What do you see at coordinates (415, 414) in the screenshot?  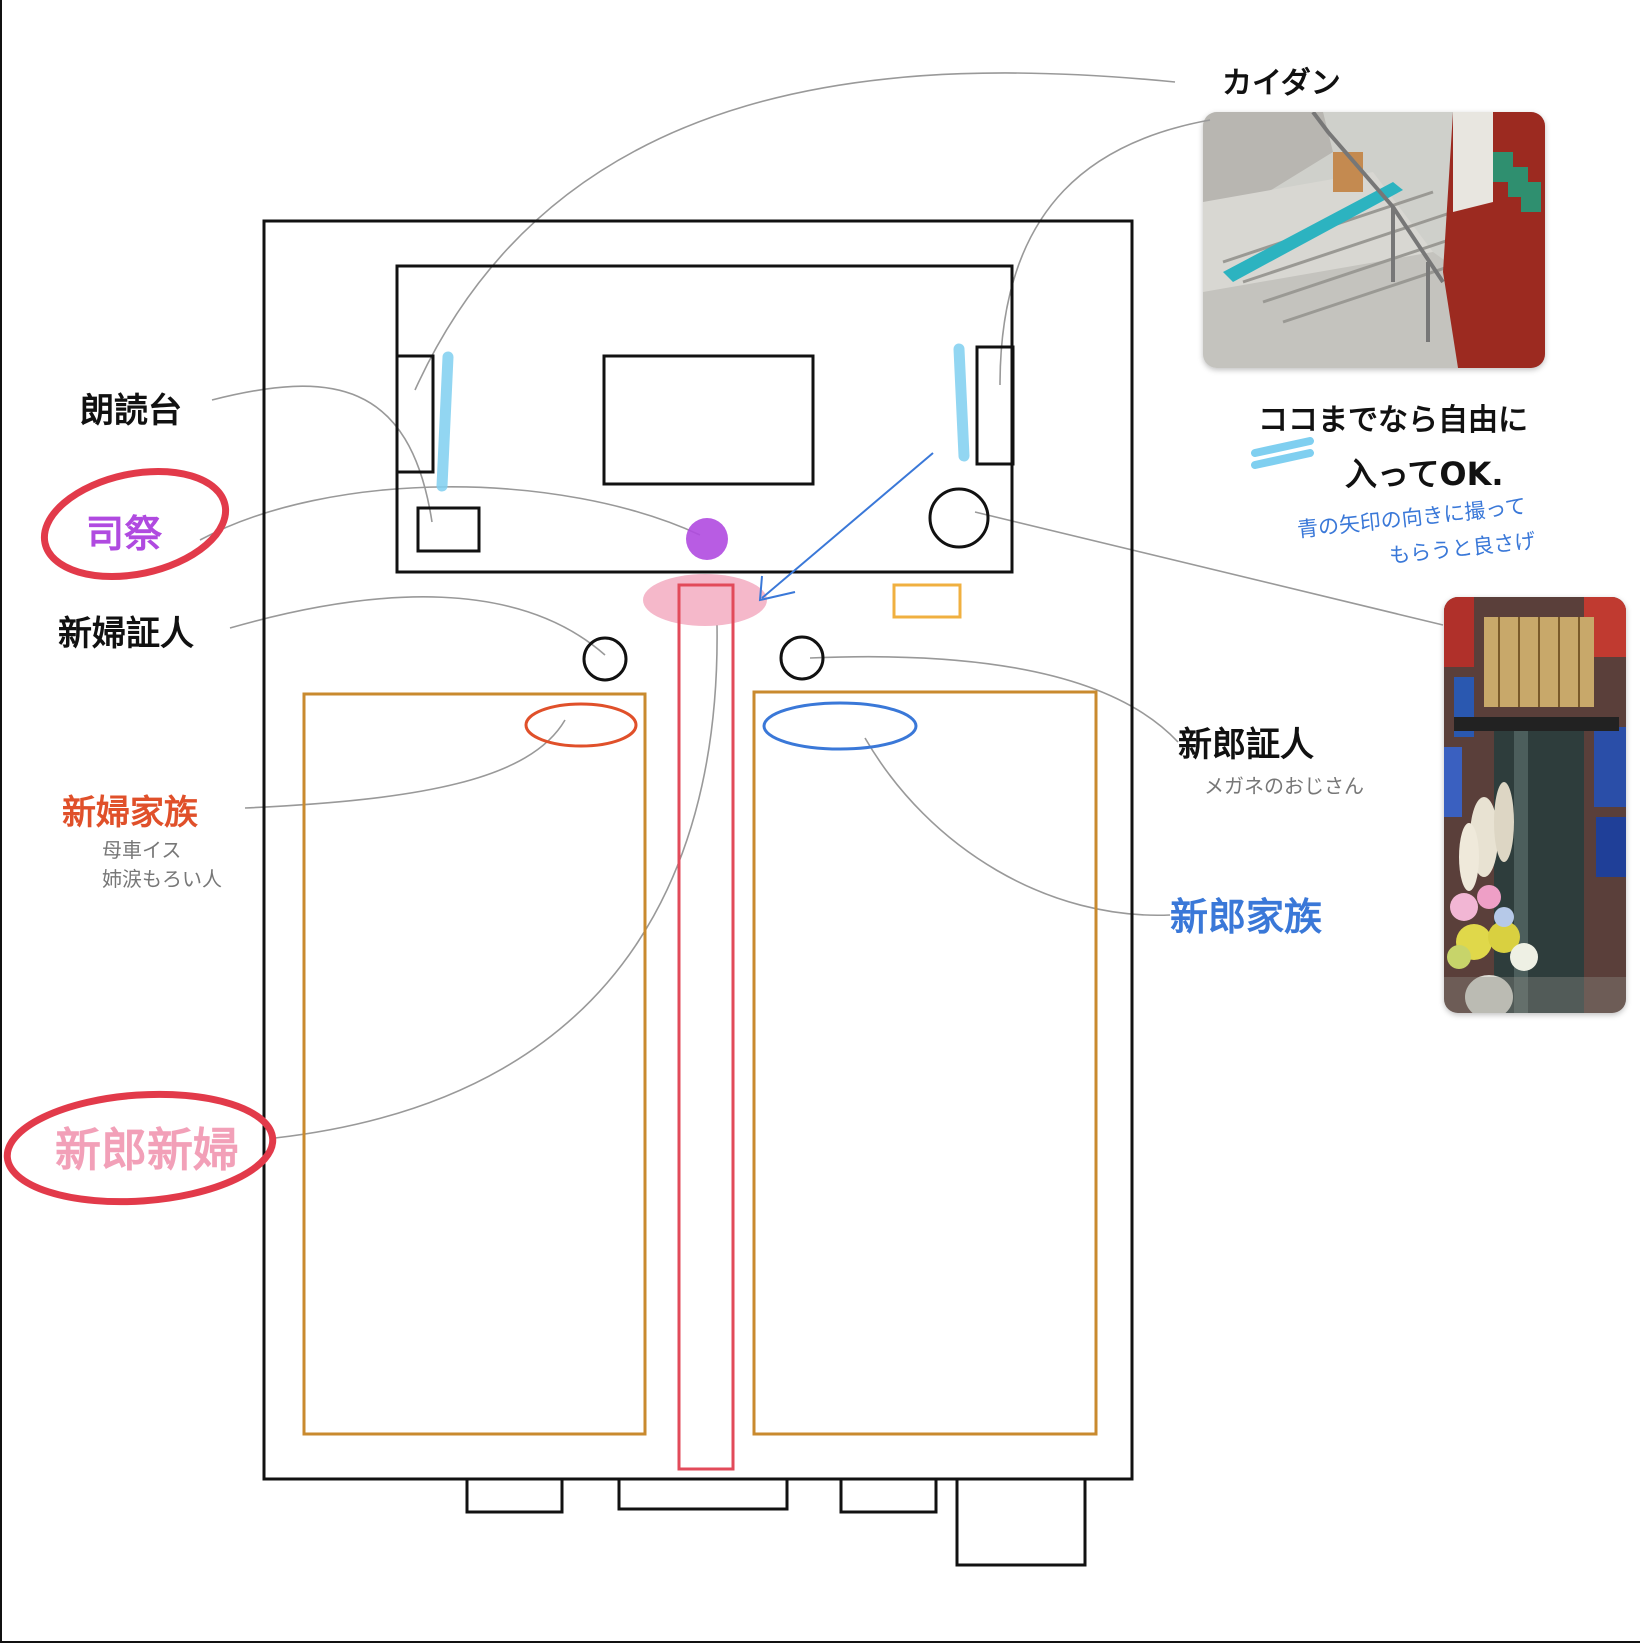 I see `stairs-left` at bounding box center [415, 414].